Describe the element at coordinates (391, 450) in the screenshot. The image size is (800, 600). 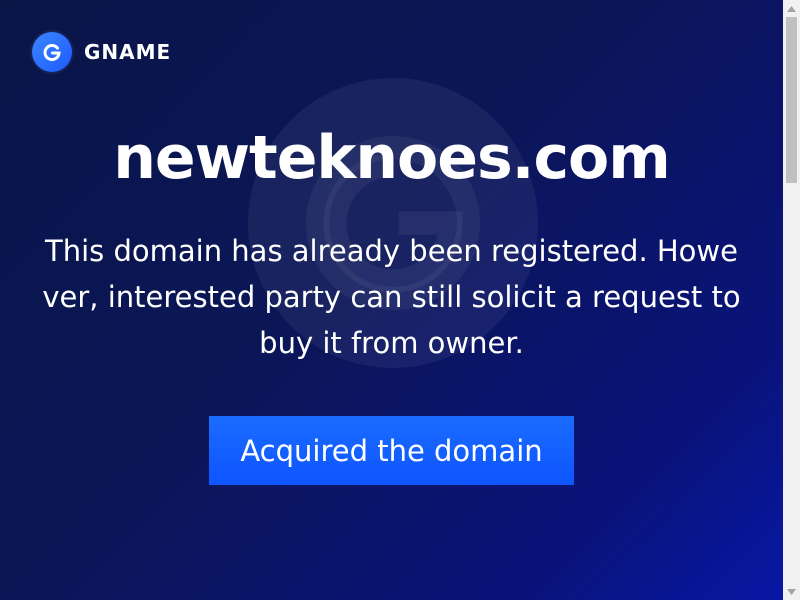
I see `acquire-domain-button: Acquired the domain` at that location.